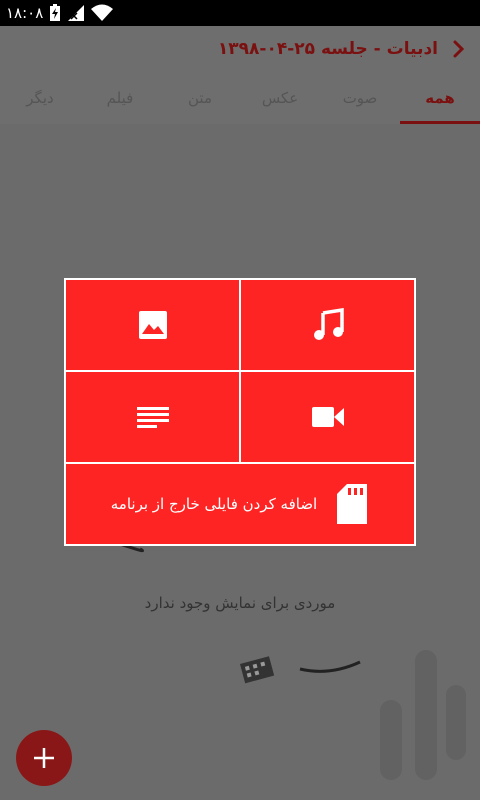 The height and width of the screenshot is (800, 480). I want to click on image-icon, so click(152, 325).